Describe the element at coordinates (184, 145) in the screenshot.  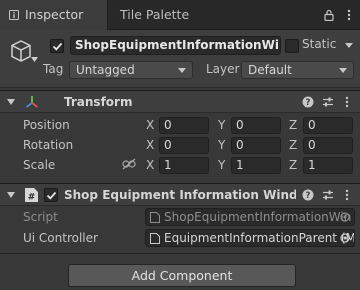
I see `rotation-x-field: 0` at that location.